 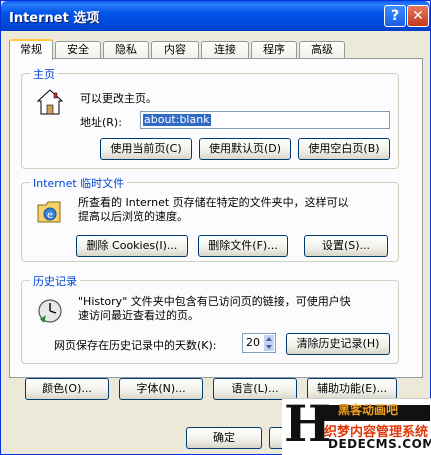 I want to click on clear-history-button: 清除历史记录(H), so click(x=338, y=344).